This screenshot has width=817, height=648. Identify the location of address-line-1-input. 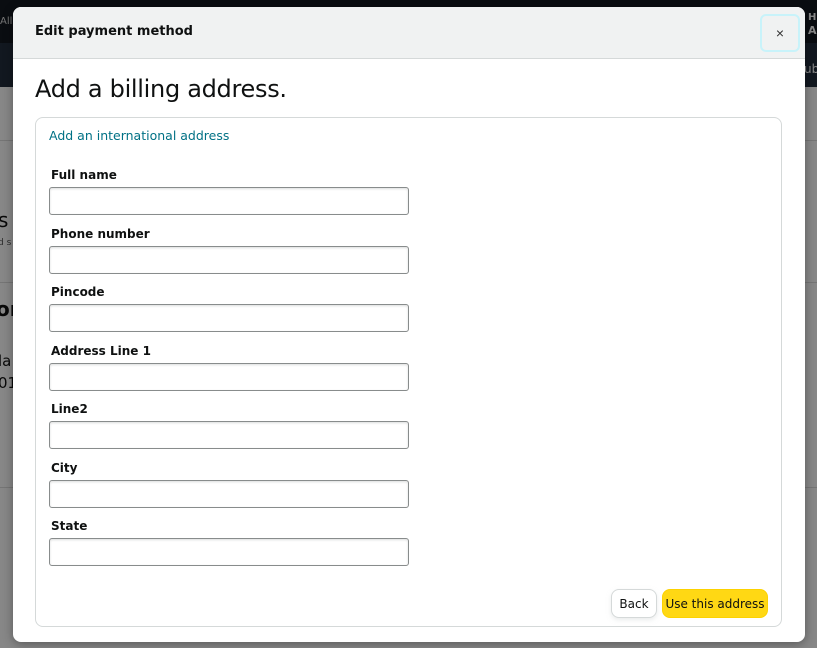
(229, 377).